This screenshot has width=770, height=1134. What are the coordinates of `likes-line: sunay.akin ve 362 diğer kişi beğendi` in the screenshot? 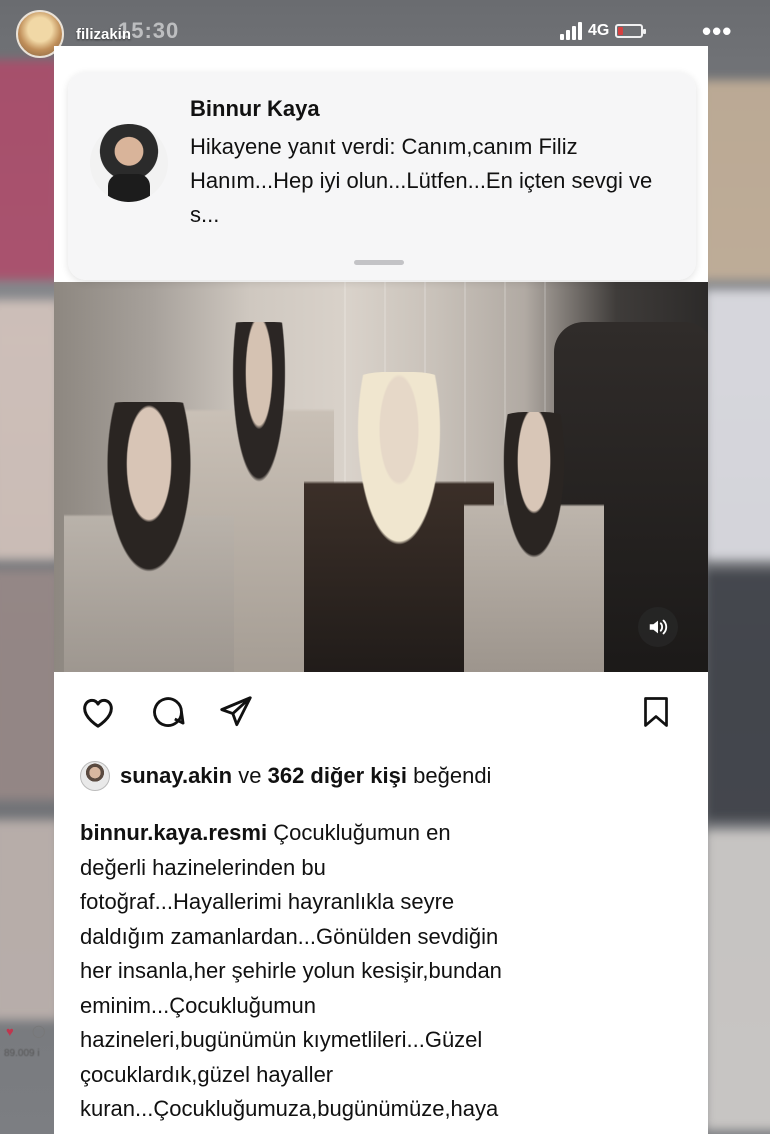 It's located at (285, 776).